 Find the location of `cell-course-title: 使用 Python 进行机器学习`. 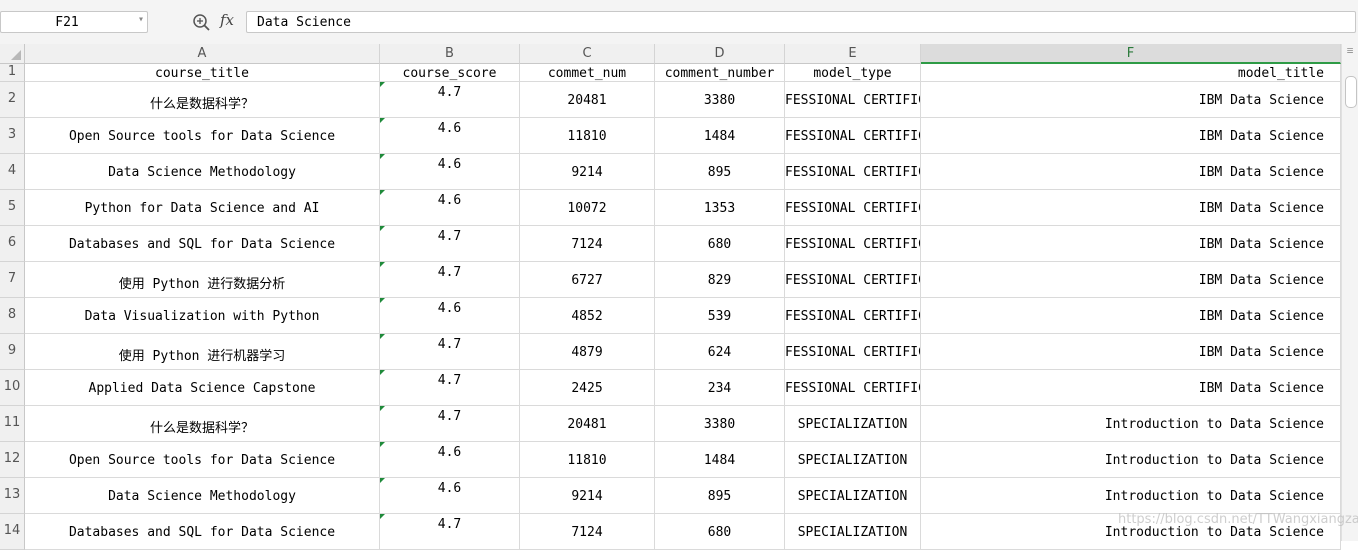

cell-course-title: 使用 Python 进行机器学习 is located at coordinates (202, 352).